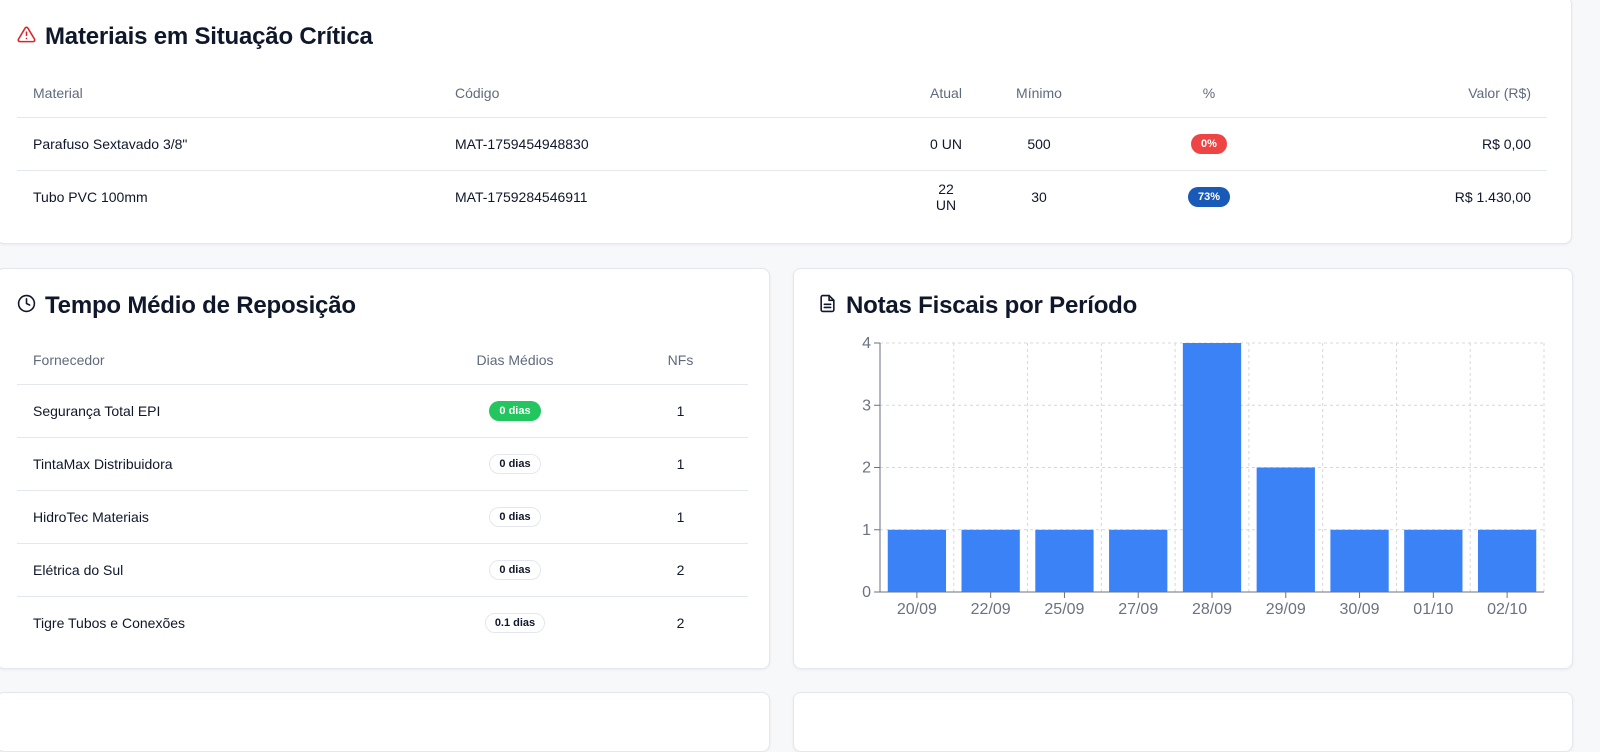 The height and width of the screenshot is (752, 1600). What do you see at coordinates (992, 305) in the screenshot?
I see `section-title: Notas Fiscais por Período` at bounding box center [992, 305].